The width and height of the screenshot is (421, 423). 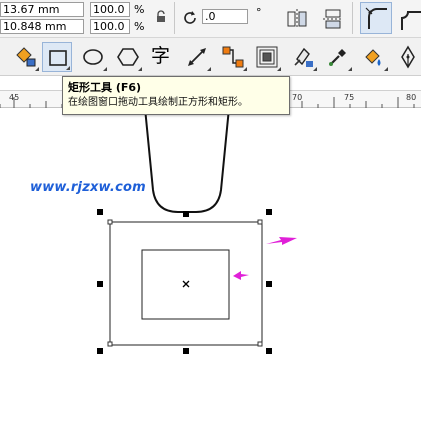 I want to click on curved-shape, so click(x=187, y=160).